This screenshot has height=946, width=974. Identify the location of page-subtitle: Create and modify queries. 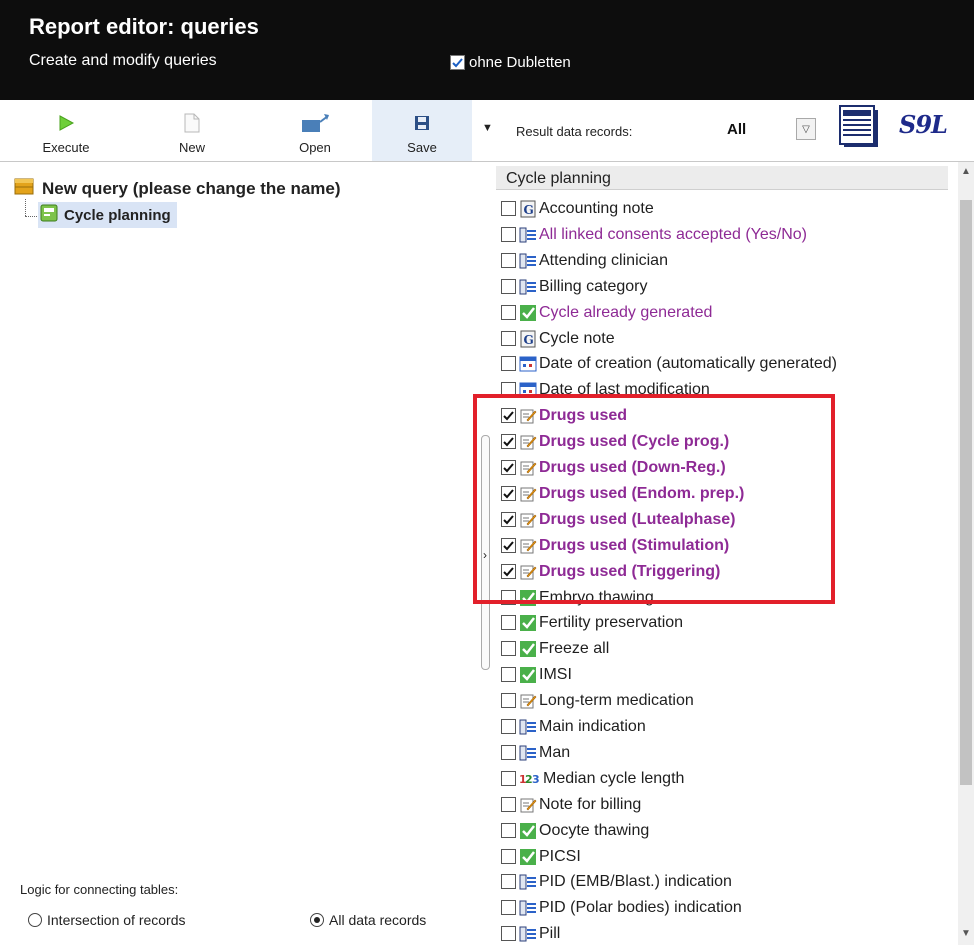
(123, 60).